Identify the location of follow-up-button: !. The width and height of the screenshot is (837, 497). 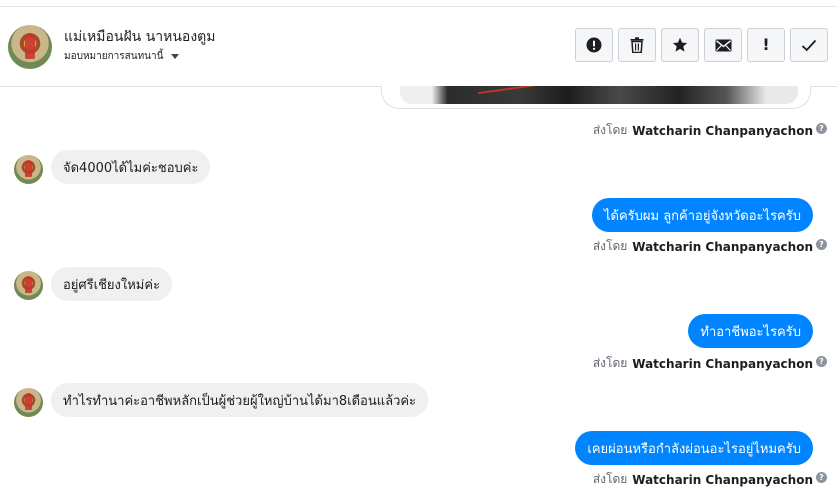
(766, 45).